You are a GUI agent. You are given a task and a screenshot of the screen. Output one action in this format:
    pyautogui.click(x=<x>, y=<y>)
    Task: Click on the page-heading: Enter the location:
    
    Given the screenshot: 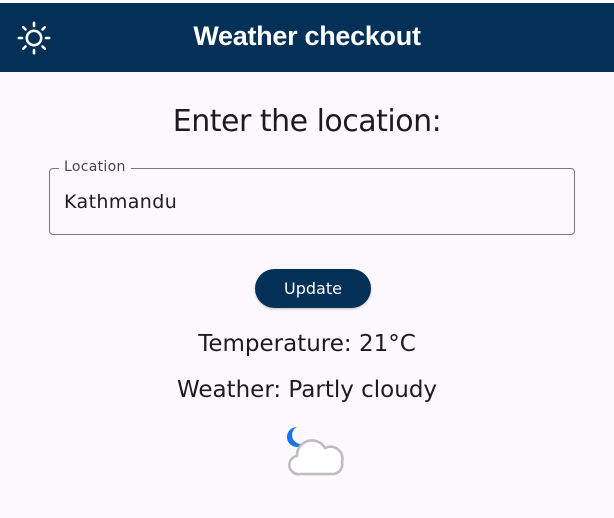 What is the action you would take?
    pyautogui.click(x=307, y=121)
    